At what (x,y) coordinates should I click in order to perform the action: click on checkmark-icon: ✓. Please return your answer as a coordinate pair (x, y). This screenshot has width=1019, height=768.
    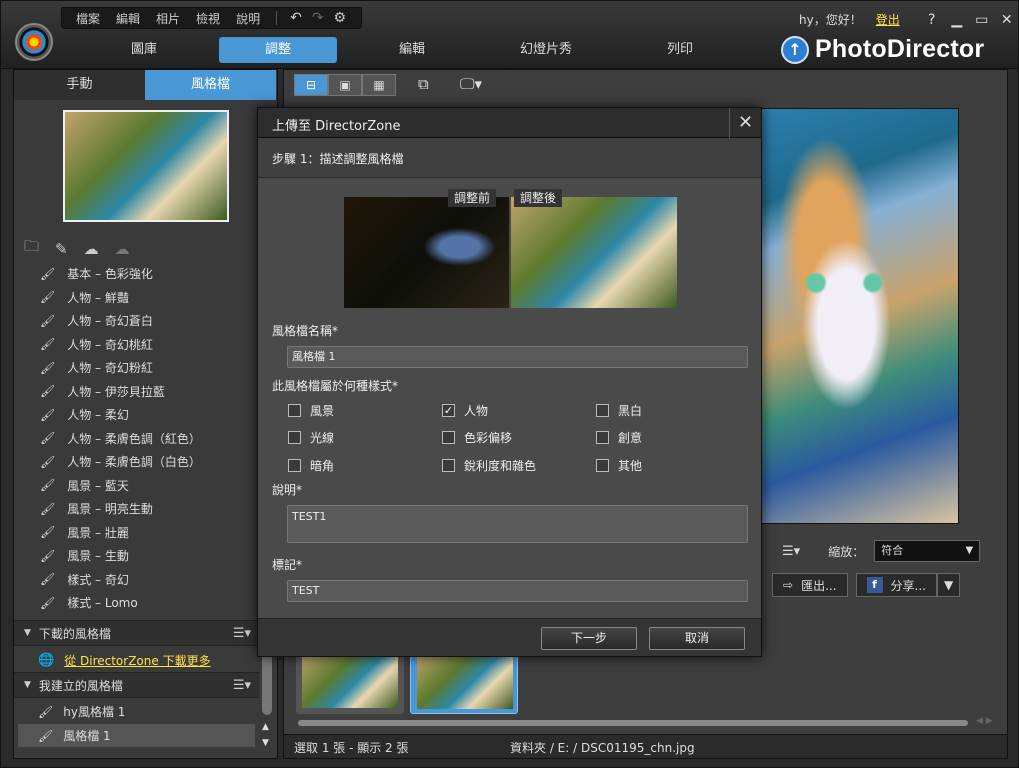
    Looking at the image, I should click on (448, 410).